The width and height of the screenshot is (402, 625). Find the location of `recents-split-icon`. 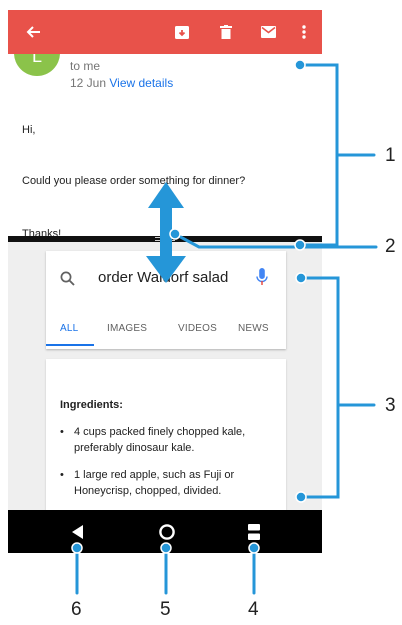

recents-split-icon is located at coordinates (254, 531).